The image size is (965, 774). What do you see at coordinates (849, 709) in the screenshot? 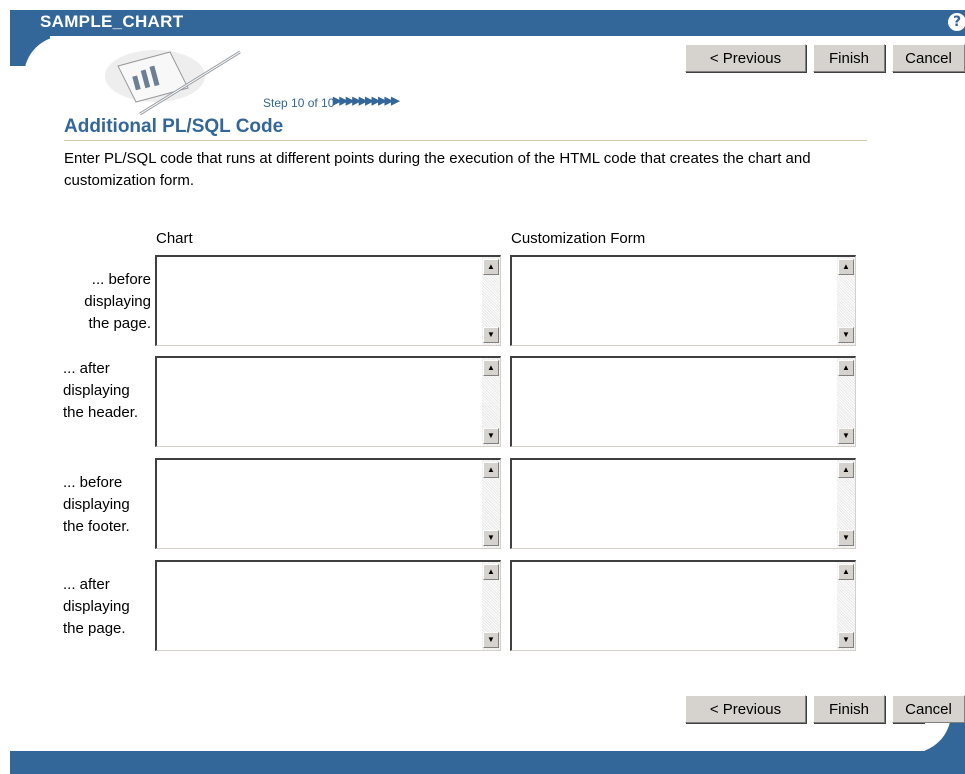
I see `finish-button-bottom: Finish` at bounding box center [849, 709].